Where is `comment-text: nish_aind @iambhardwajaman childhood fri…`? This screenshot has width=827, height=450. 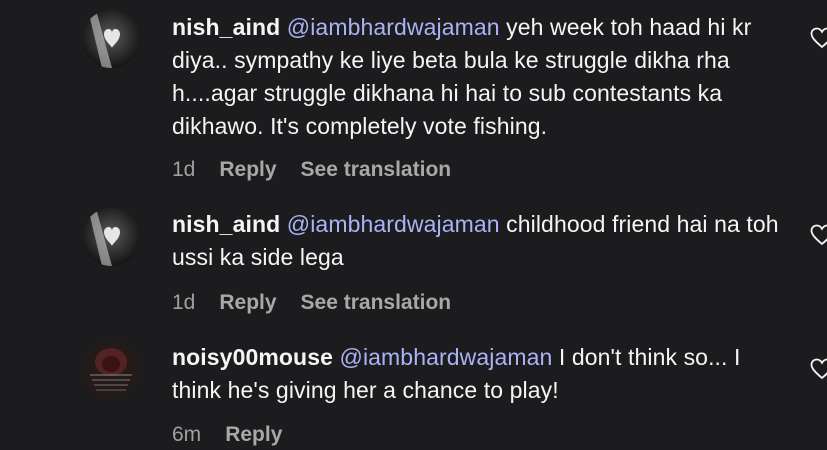
comment-text: nish_aind @iambhardwajaman childhood fri… is located at coordinates (478, 241).